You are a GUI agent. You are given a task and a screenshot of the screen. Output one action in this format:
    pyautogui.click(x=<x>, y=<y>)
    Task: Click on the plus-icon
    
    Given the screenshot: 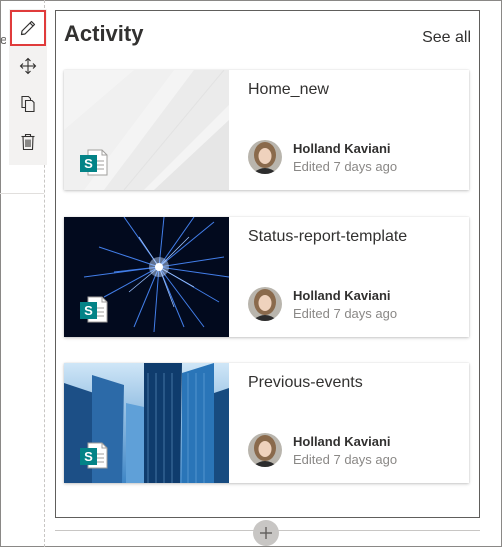 What is the action you would take?
    pyautogui.click(x=266, y=533)
    